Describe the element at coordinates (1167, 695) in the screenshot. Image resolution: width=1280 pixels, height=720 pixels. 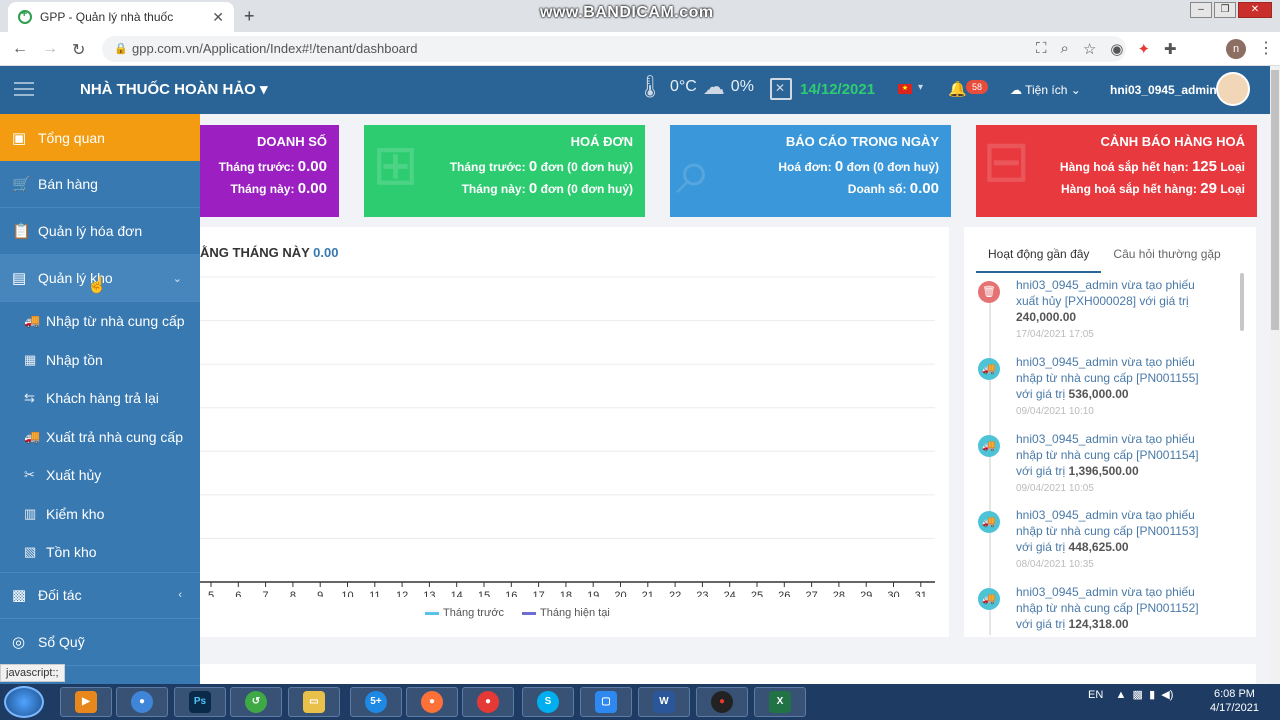
I see `volume-icon: ◀)` at that location.